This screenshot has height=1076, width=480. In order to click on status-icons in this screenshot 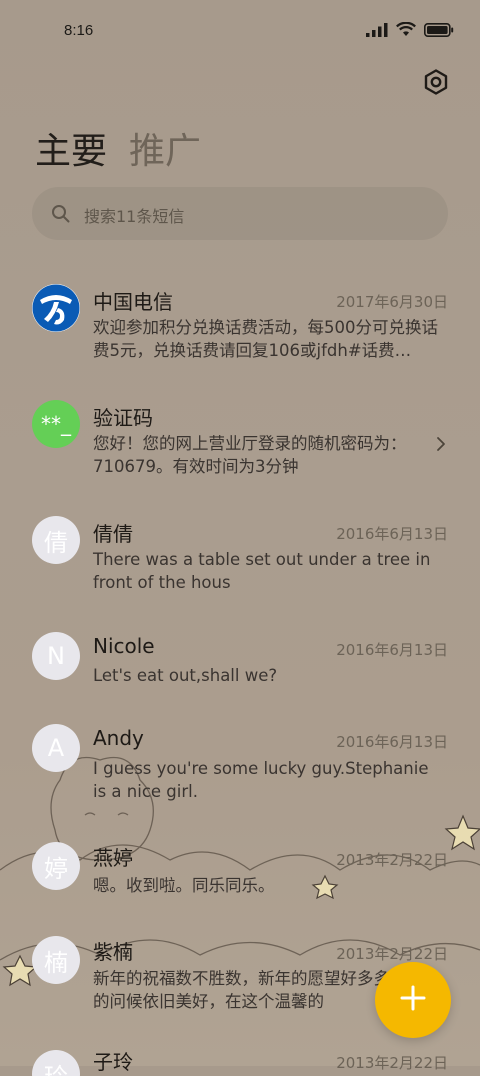, I will do `click(410, 29)`.